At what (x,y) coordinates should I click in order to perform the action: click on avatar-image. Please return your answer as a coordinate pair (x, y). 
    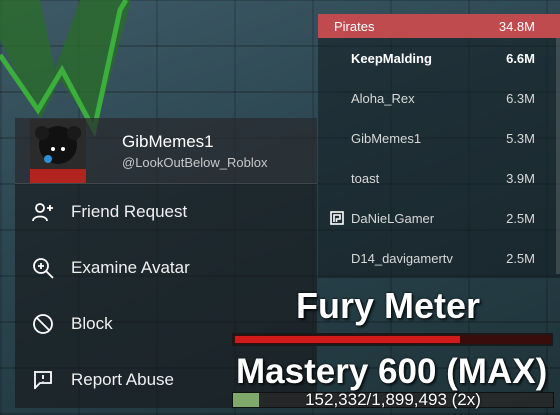
    Looking at the image, I should click on (58, 150).